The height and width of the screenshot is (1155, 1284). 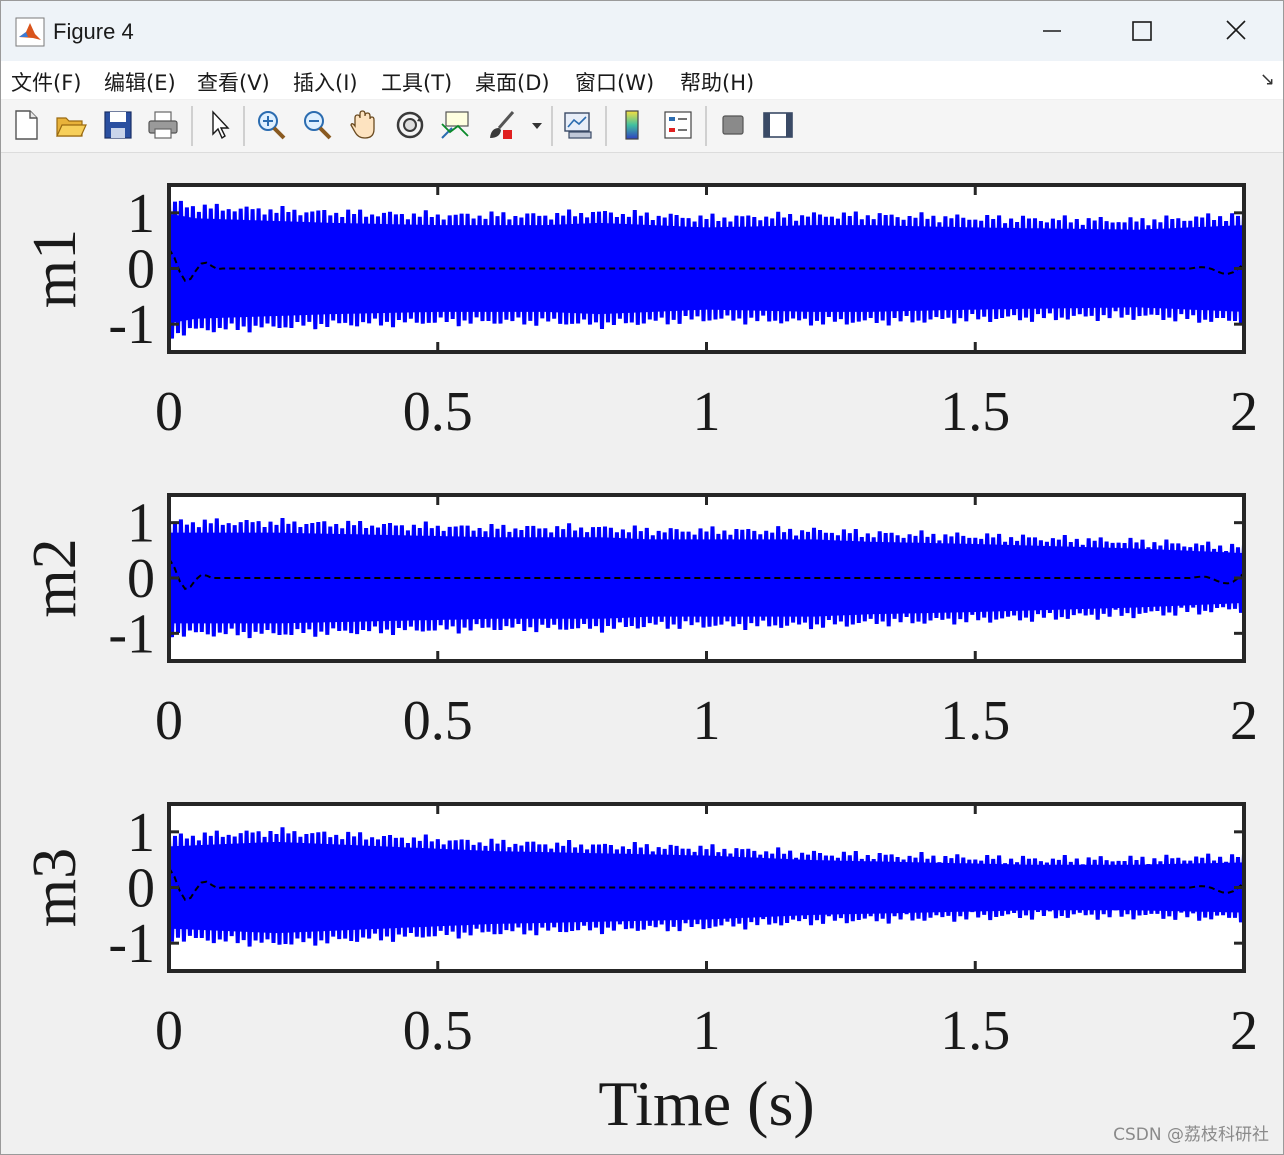 I want to click on menu-tools: 工具(T), so click(x=416, y=82).